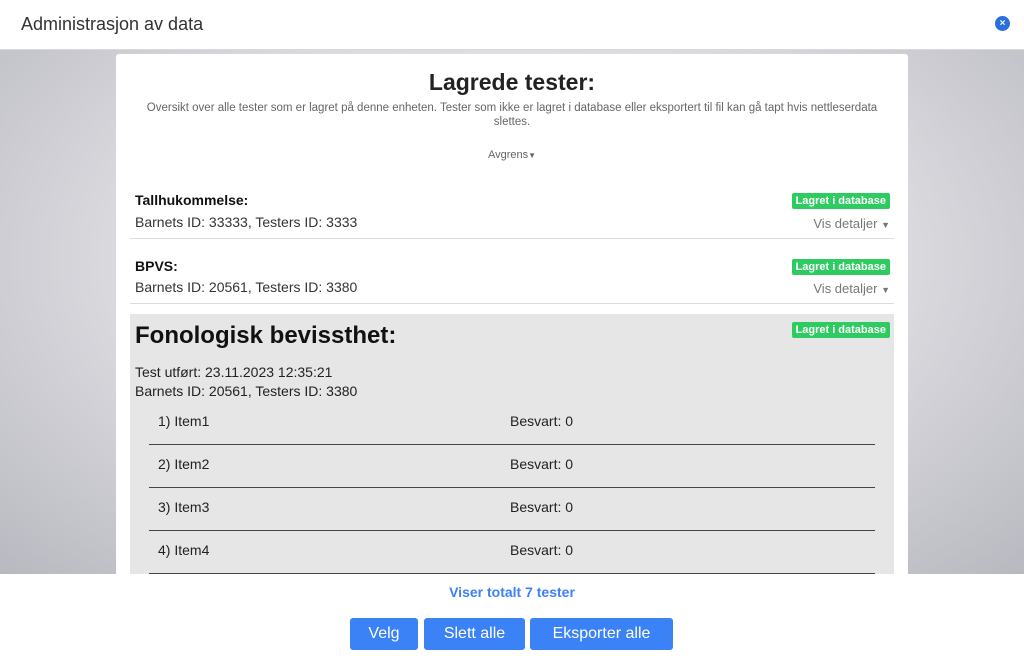  What do you see at coordinates (266, 335) in the screenshot?
I see `expanded-test-title: Fonologisk bevissthet:` at bounding box center [266, 335].